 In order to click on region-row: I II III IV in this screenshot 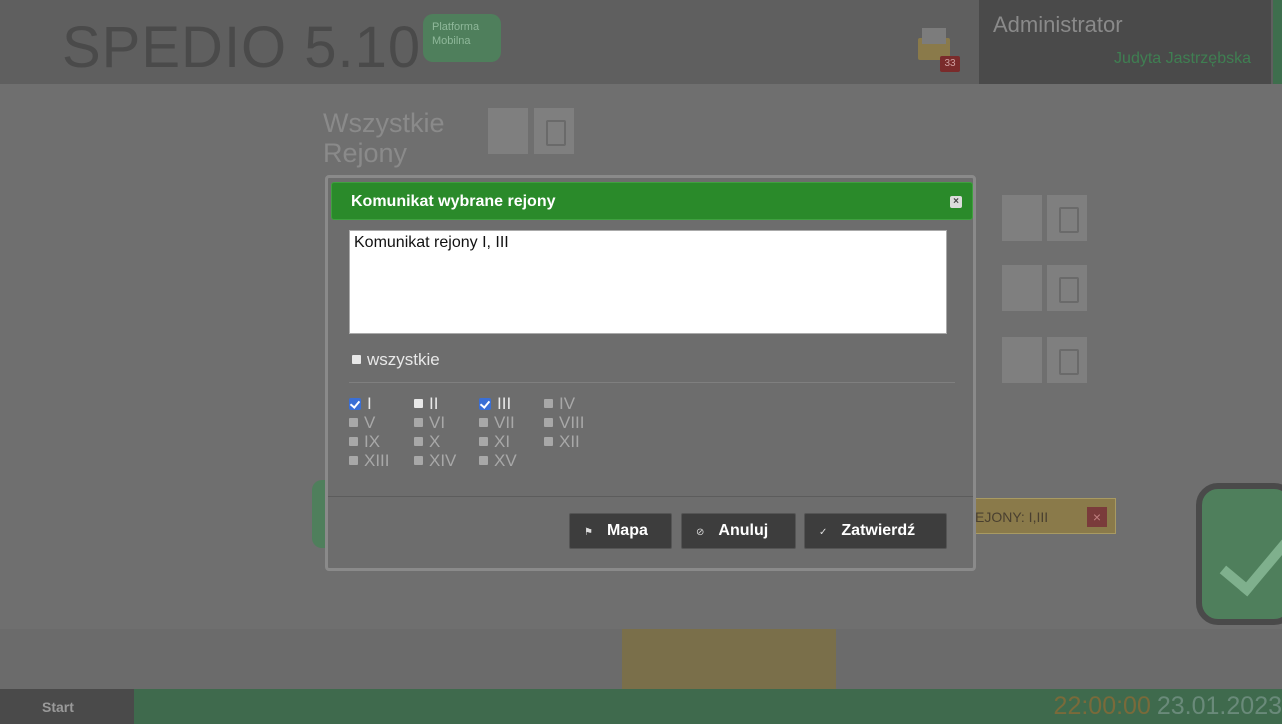, I will do `click(499, 403)`.